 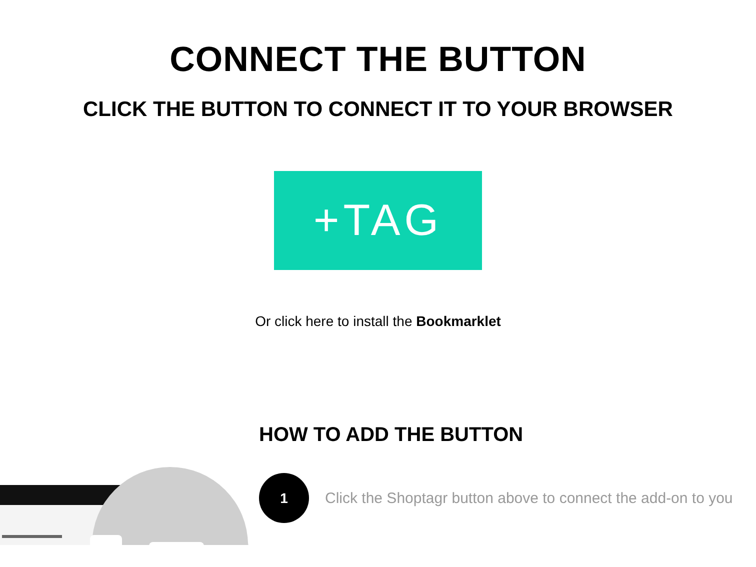 What do you see at coordinates (284, 498) in the screenshot?
I see `step-number-badge: 1` at bounding box center [284, 498].